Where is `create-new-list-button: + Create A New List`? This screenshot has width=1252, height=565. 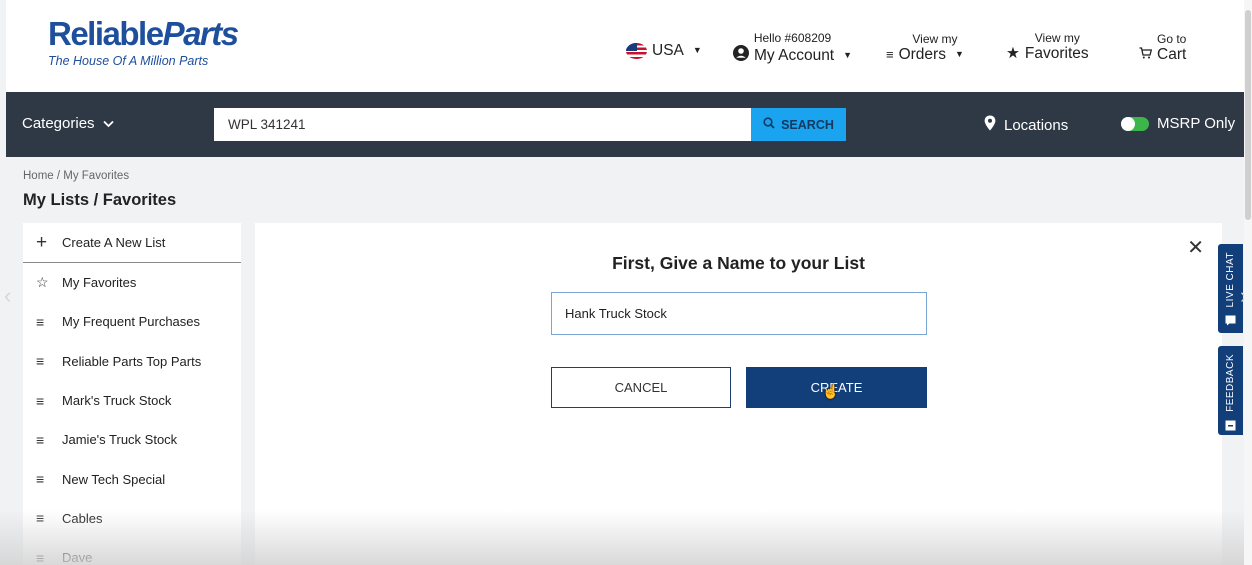 create-new-list-button: + Create A New List is located at coordinates (132, 243).